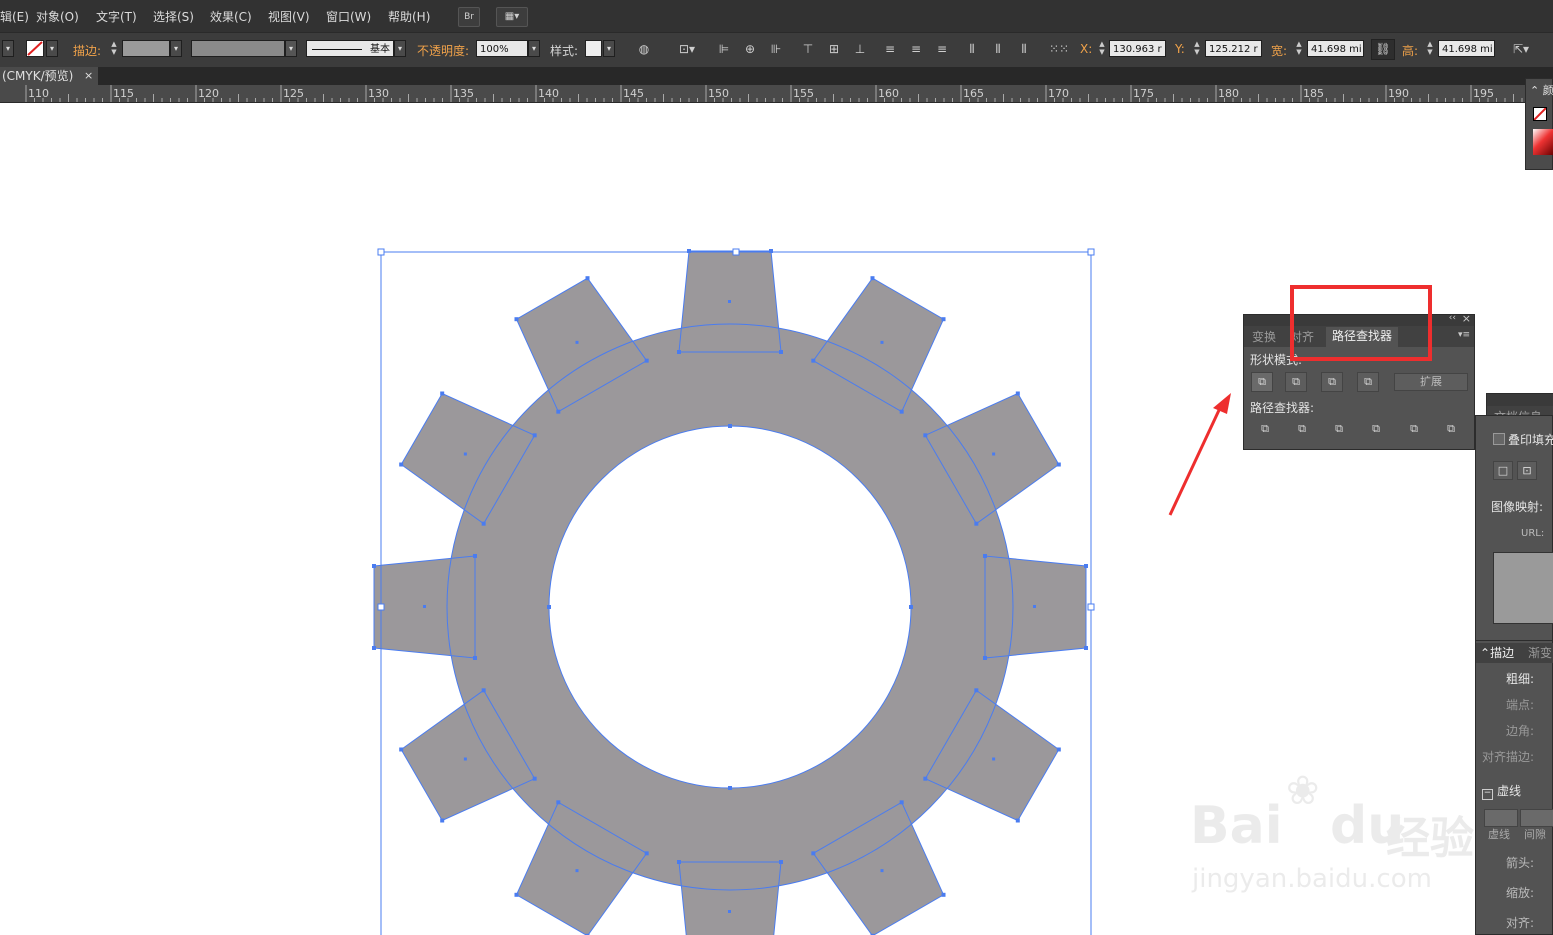 The height and width of the screenshot is (935, 1553). Describe the element at coordinates (1430, 48) in the screenshot. I see `height-spinner-icon: ▲ ▼` at that location.